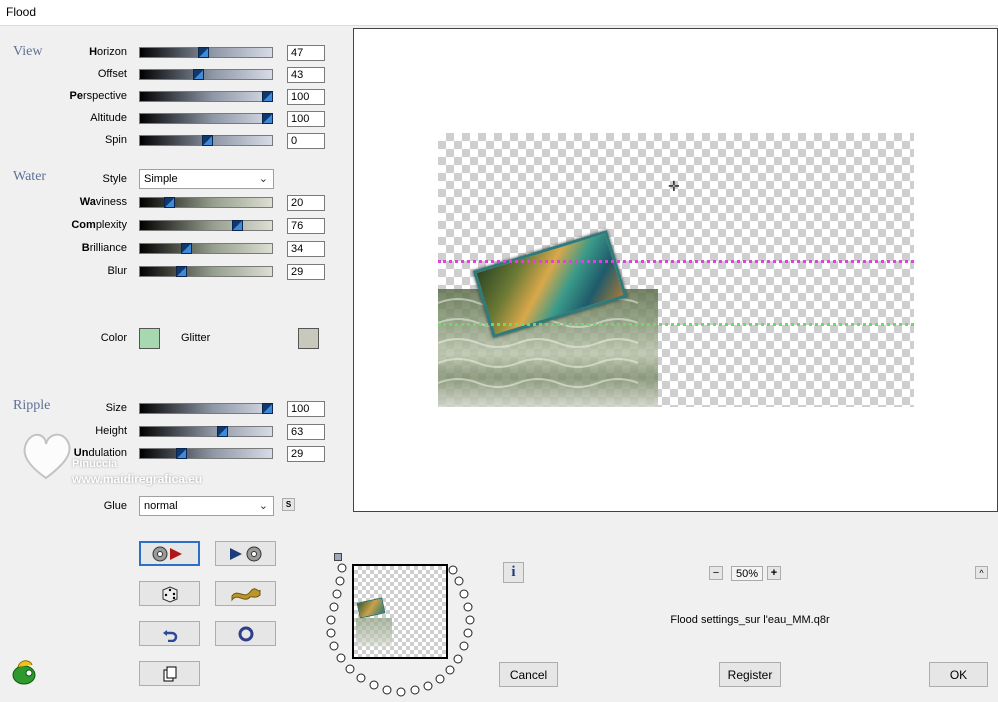 Image resolution: width=998 pixels, height=702 pixels. I want to click on zoom-out-button: −, so click(716, 573).